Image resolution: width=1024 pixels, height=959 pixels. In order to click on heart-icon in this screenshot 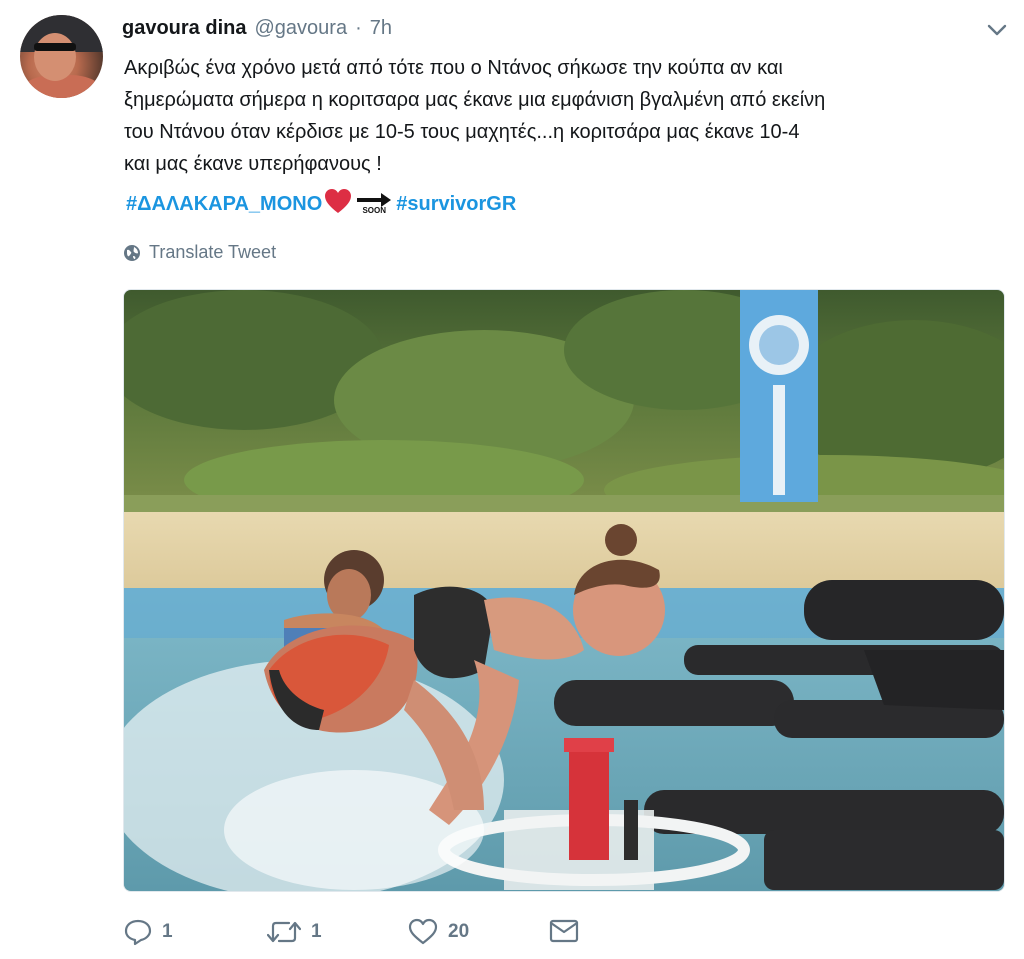, I will do `click(423, 931)`.